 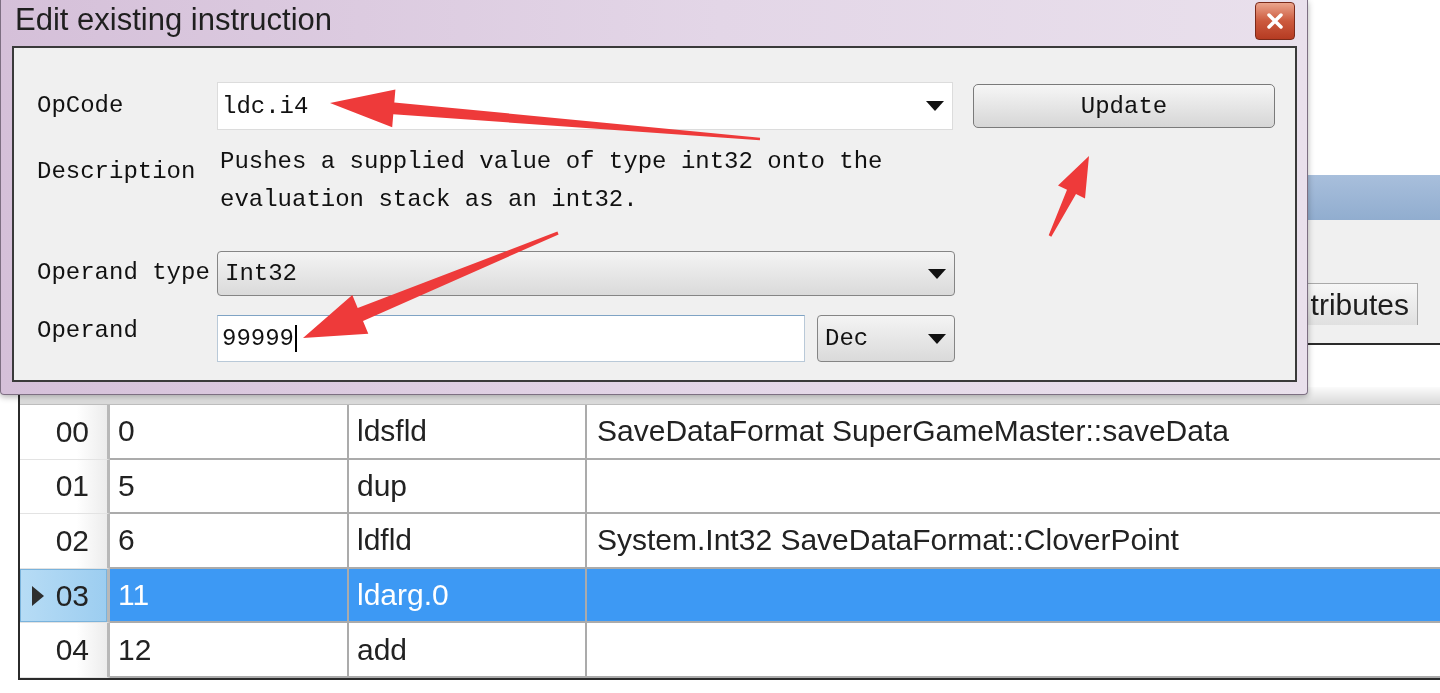 I want to click on row-number: 04, so click(x=72, y=650).